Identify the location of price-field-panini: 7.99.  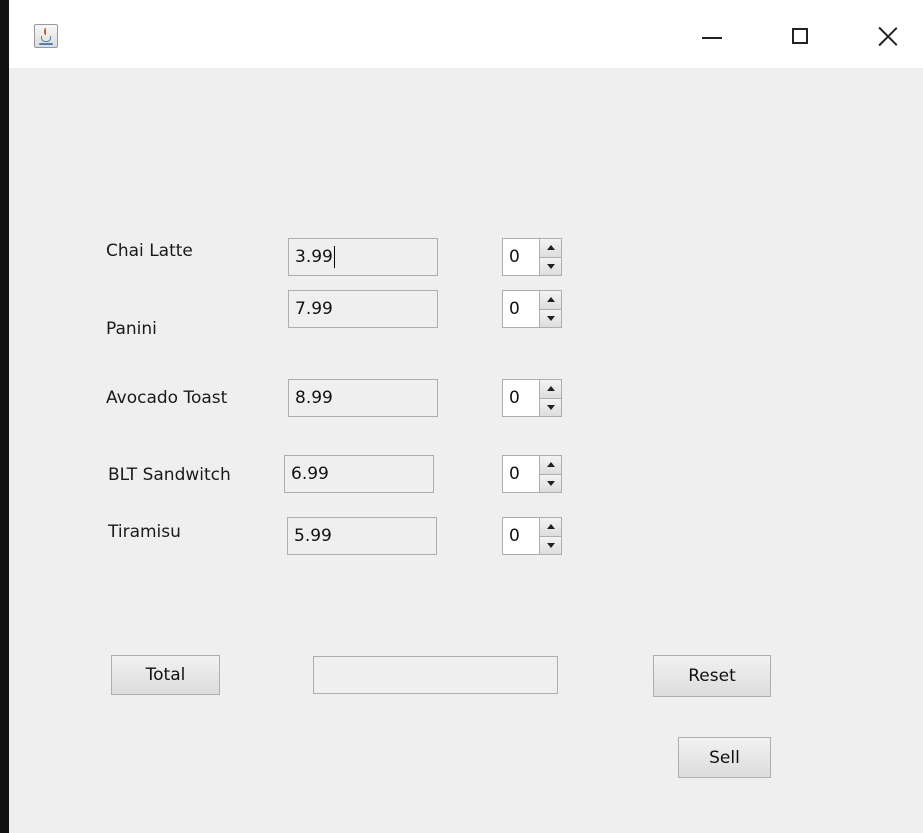
(363, 309).